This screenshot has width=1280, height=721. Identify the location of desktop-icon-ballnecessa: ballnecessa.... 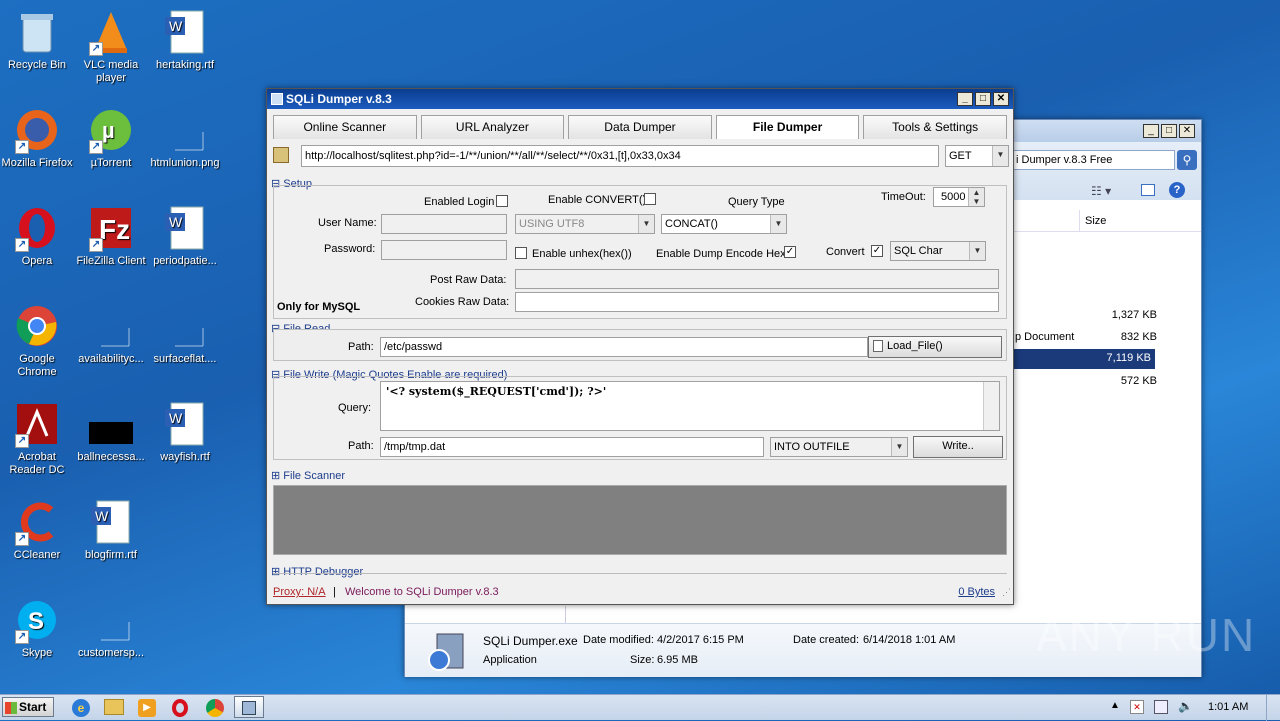
(111, 432).